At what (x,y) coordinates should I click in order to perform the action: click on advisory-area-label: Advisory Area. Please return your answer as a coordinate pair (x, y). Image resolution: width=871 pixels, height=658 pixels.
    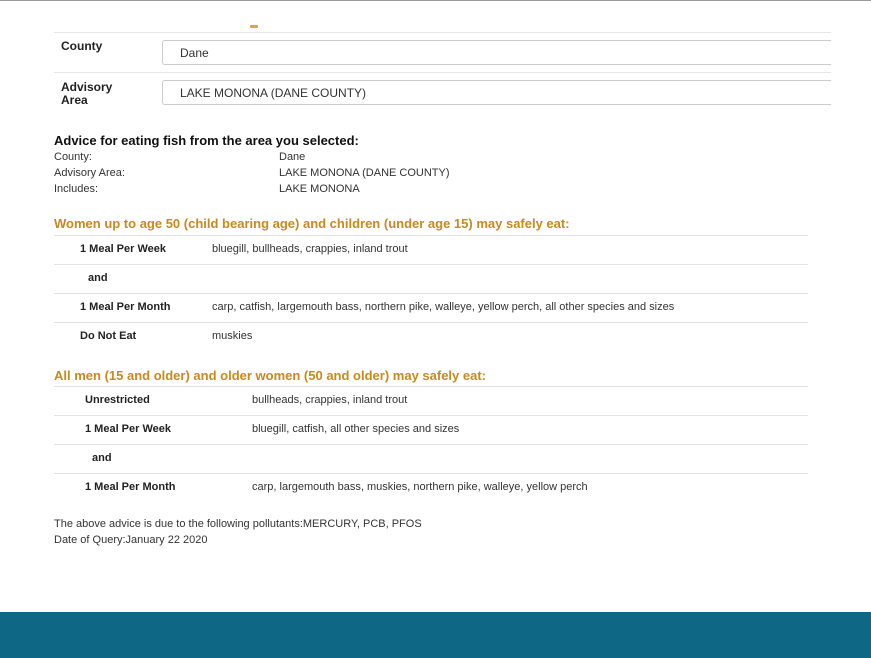
    Looking at the image, I should click on (86, 94).